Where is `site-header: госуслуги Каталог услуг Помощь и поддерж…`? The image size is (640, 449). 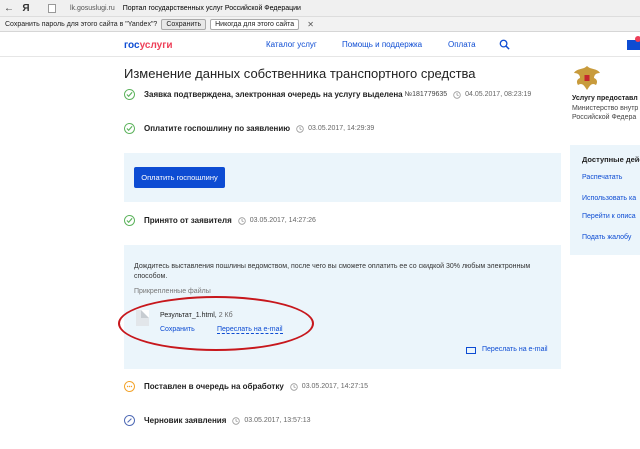
site-header: госуслуги Каталог услуг Помощь и поддерж… is located at coordinates (320, 44).